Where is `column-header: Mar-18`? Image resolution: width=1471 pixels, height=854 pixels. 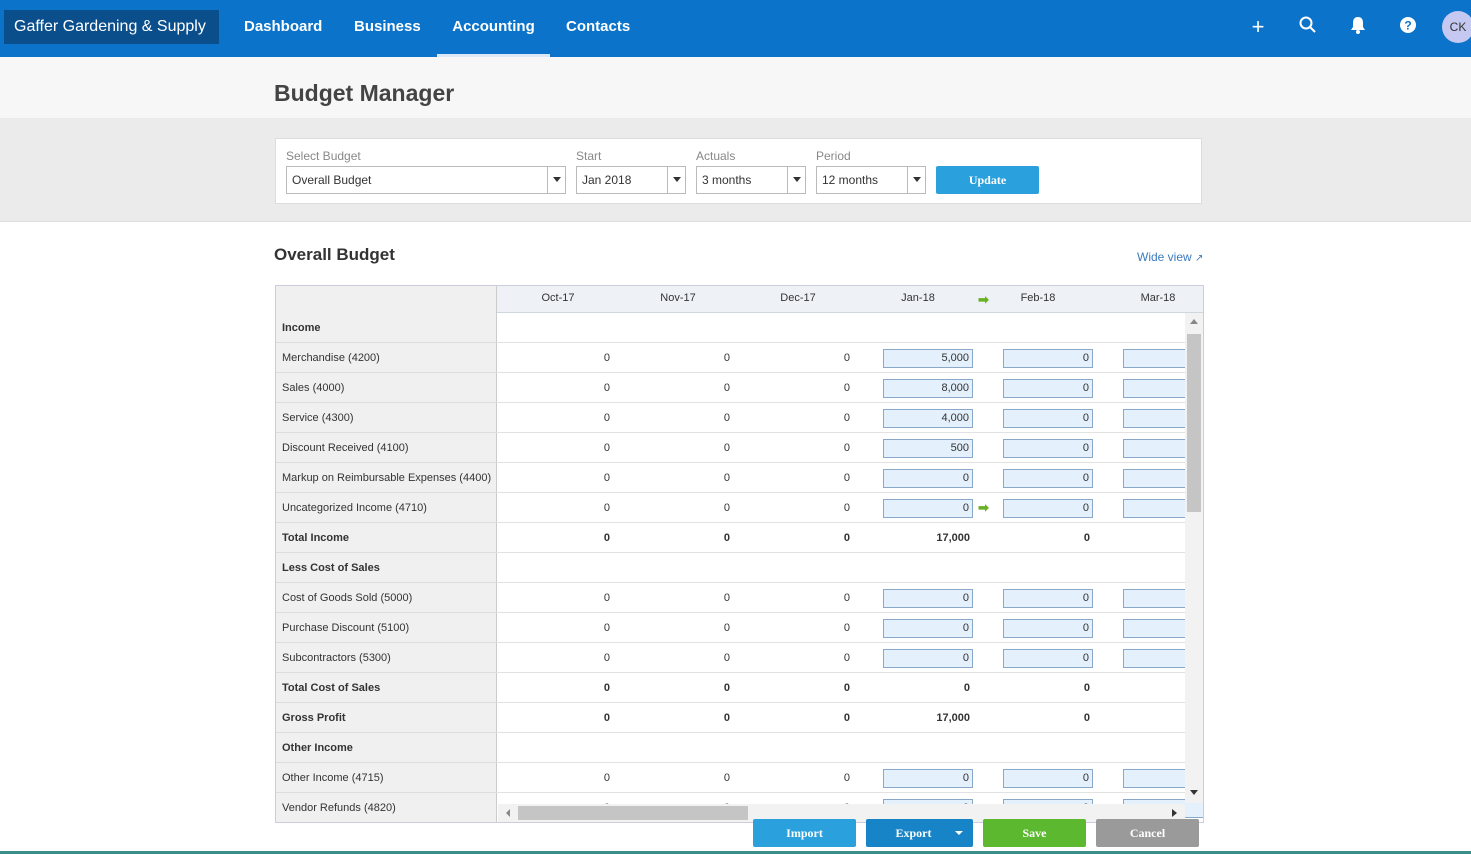 column-header: Mar-18 is located at coordinates (1158, 298).